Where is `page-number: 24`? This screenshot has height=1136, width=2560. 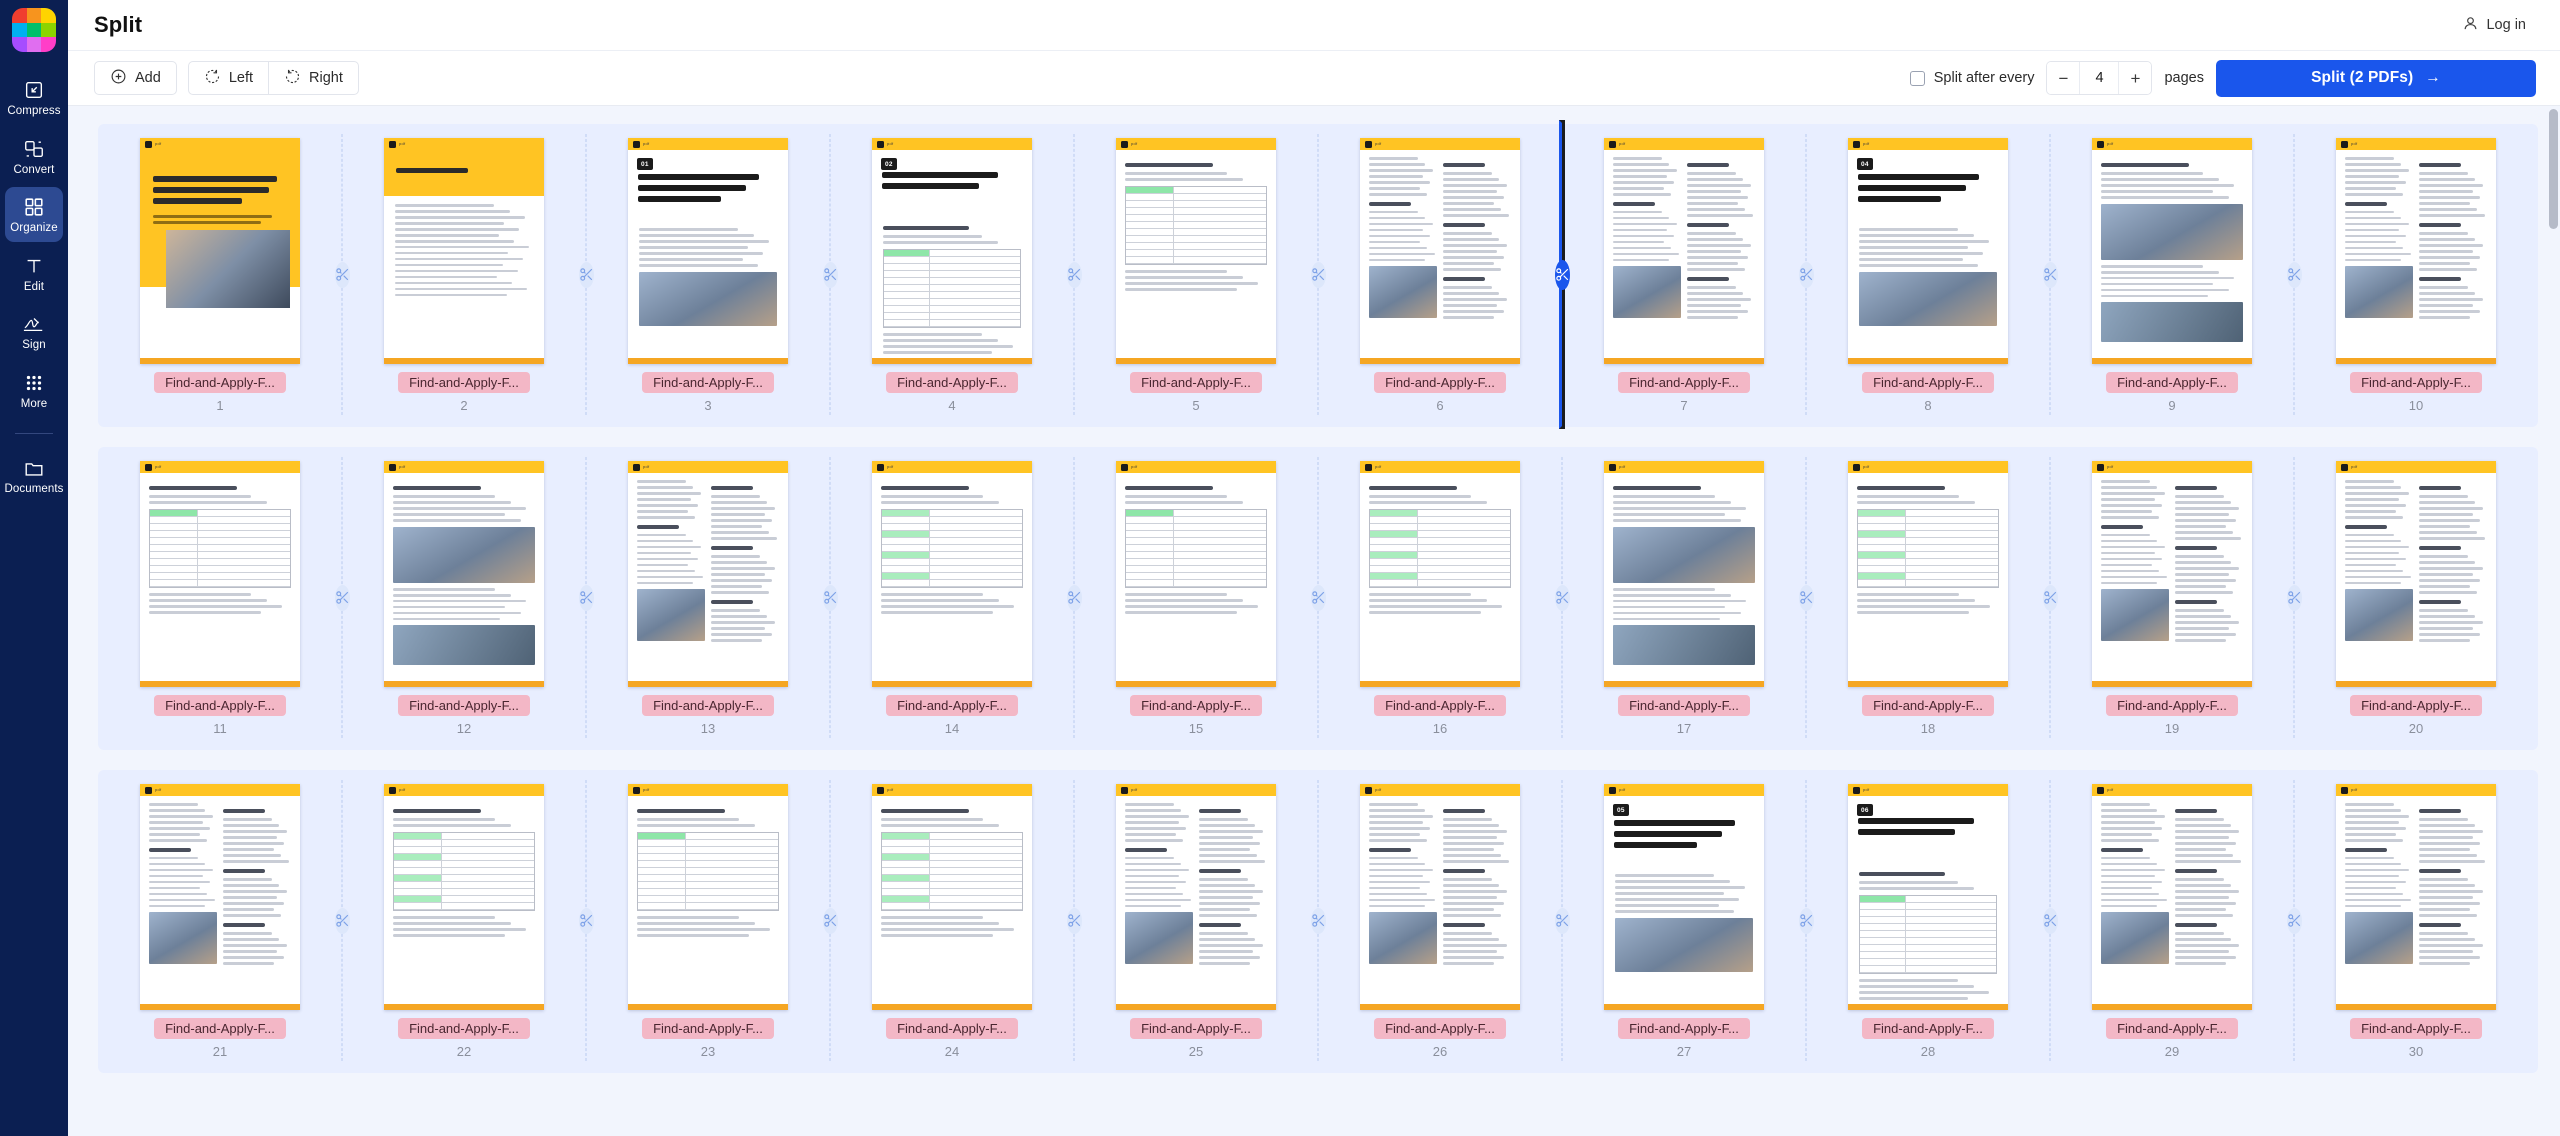 page-number: 24 is located at coordinates (952, 1051).